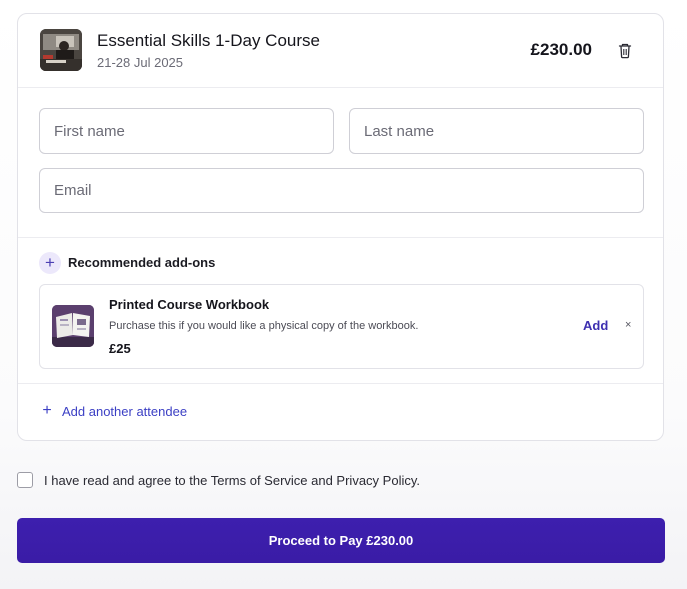 The width and height of the screenshot is (687, 589). What do you see at coordinates (61, 50) in the screenshot?
I see `course-thumbnail` at bounding box center [61, 50].